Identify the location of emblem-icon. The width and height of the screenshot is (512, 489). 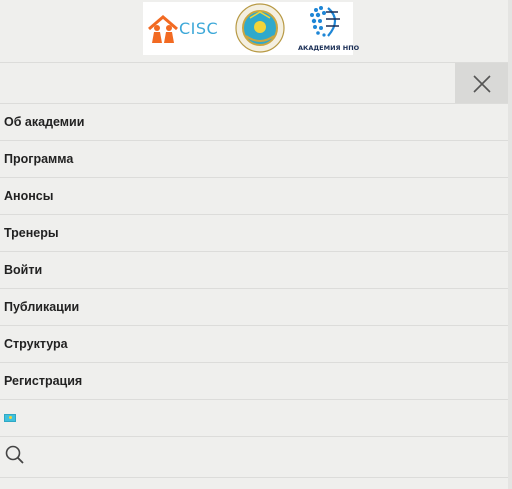
(260, 28).